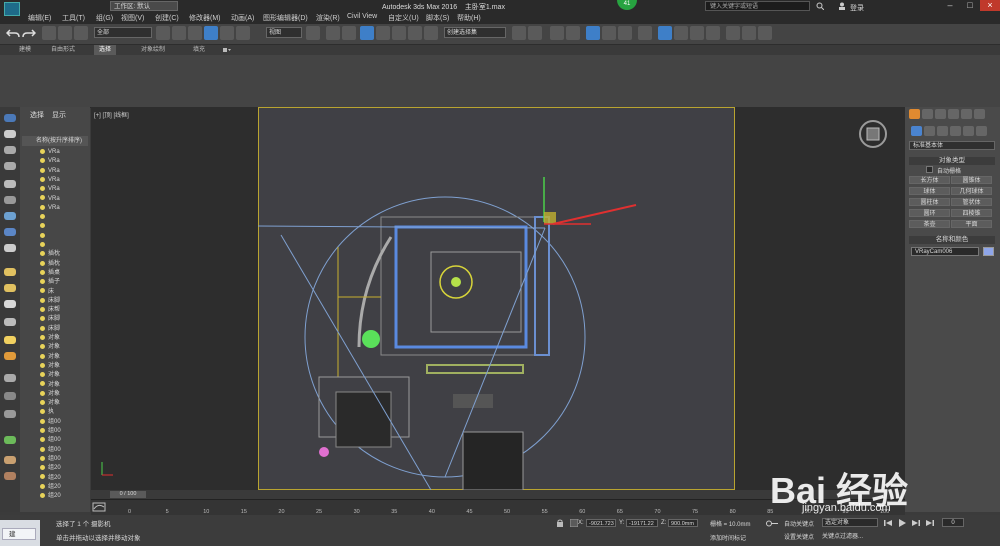 This screenshot has width=1000, height=546. I want to click on mini-curve-editor-icon, so click(99, 507).